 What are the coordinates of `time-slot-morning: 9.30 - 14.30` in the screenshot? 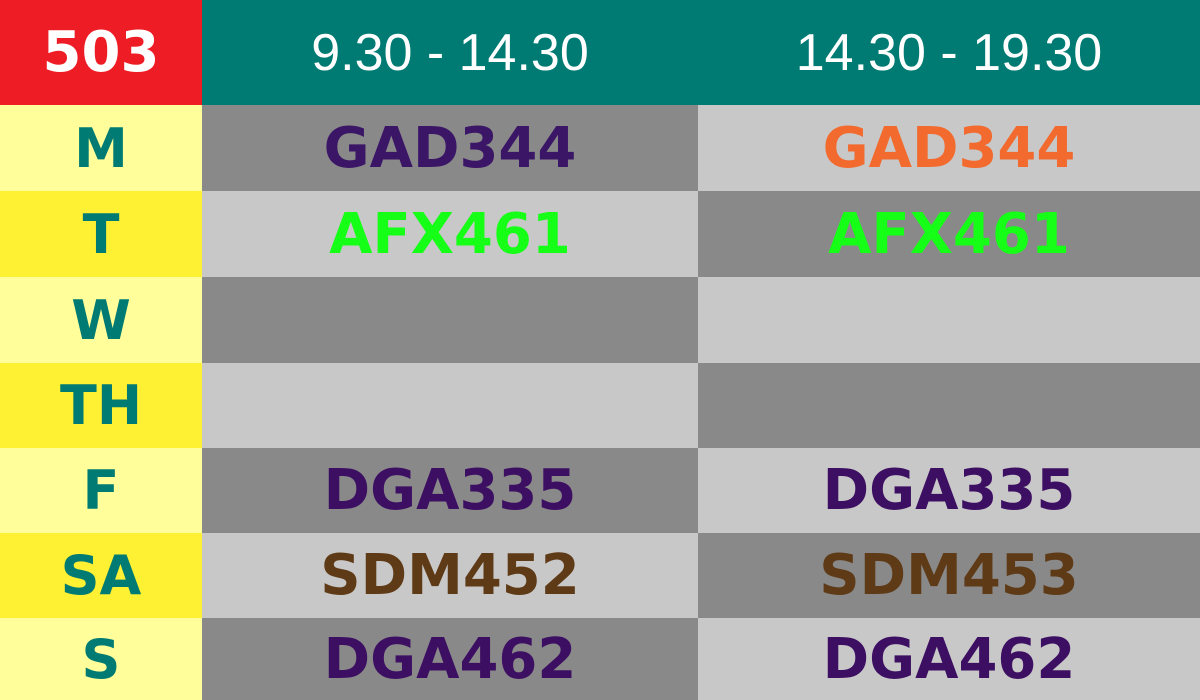 It's located at (450, 52).